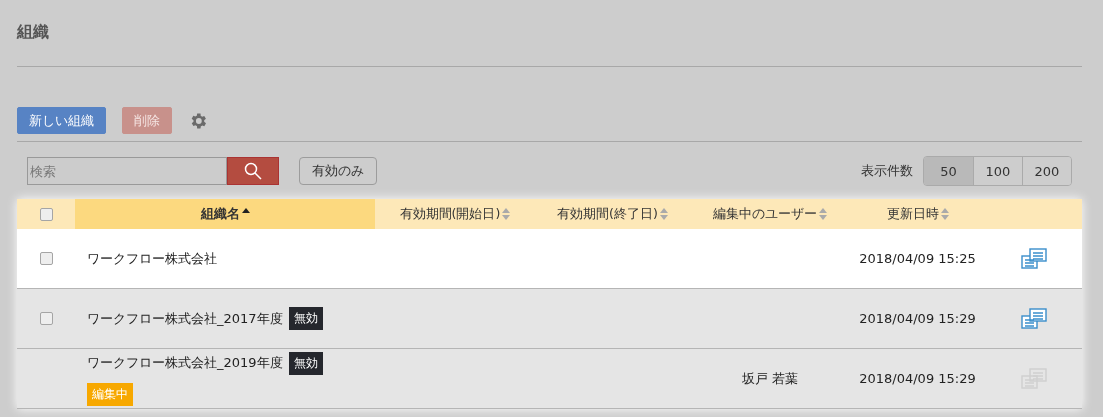  I want to click on column-header: 有効期間(終了日), so click(607, 214).